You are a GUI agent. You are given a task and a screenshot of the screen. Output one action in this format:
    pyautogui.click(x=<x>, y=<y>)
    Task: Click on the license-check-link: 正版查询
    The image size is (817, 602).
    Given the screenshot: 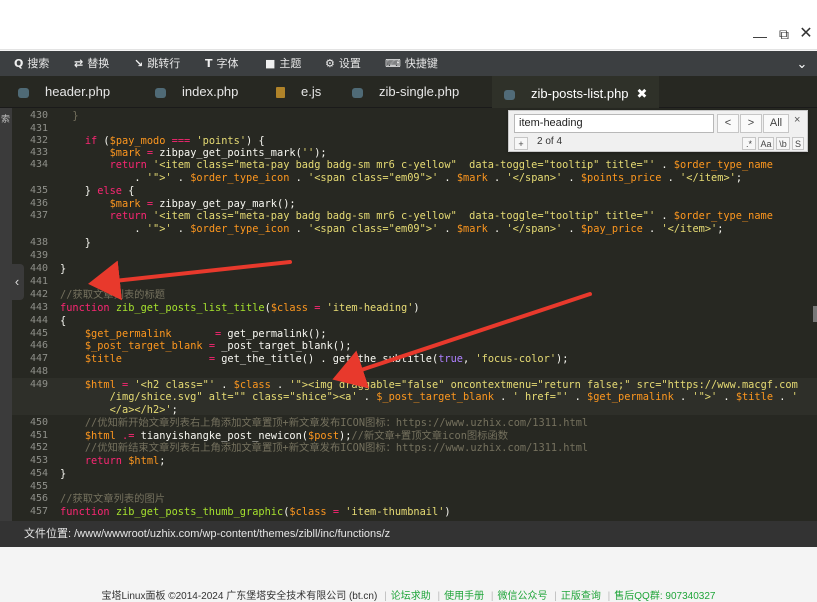 What is the action you would take?
    pyautogui.click(x=581, y=596)
    